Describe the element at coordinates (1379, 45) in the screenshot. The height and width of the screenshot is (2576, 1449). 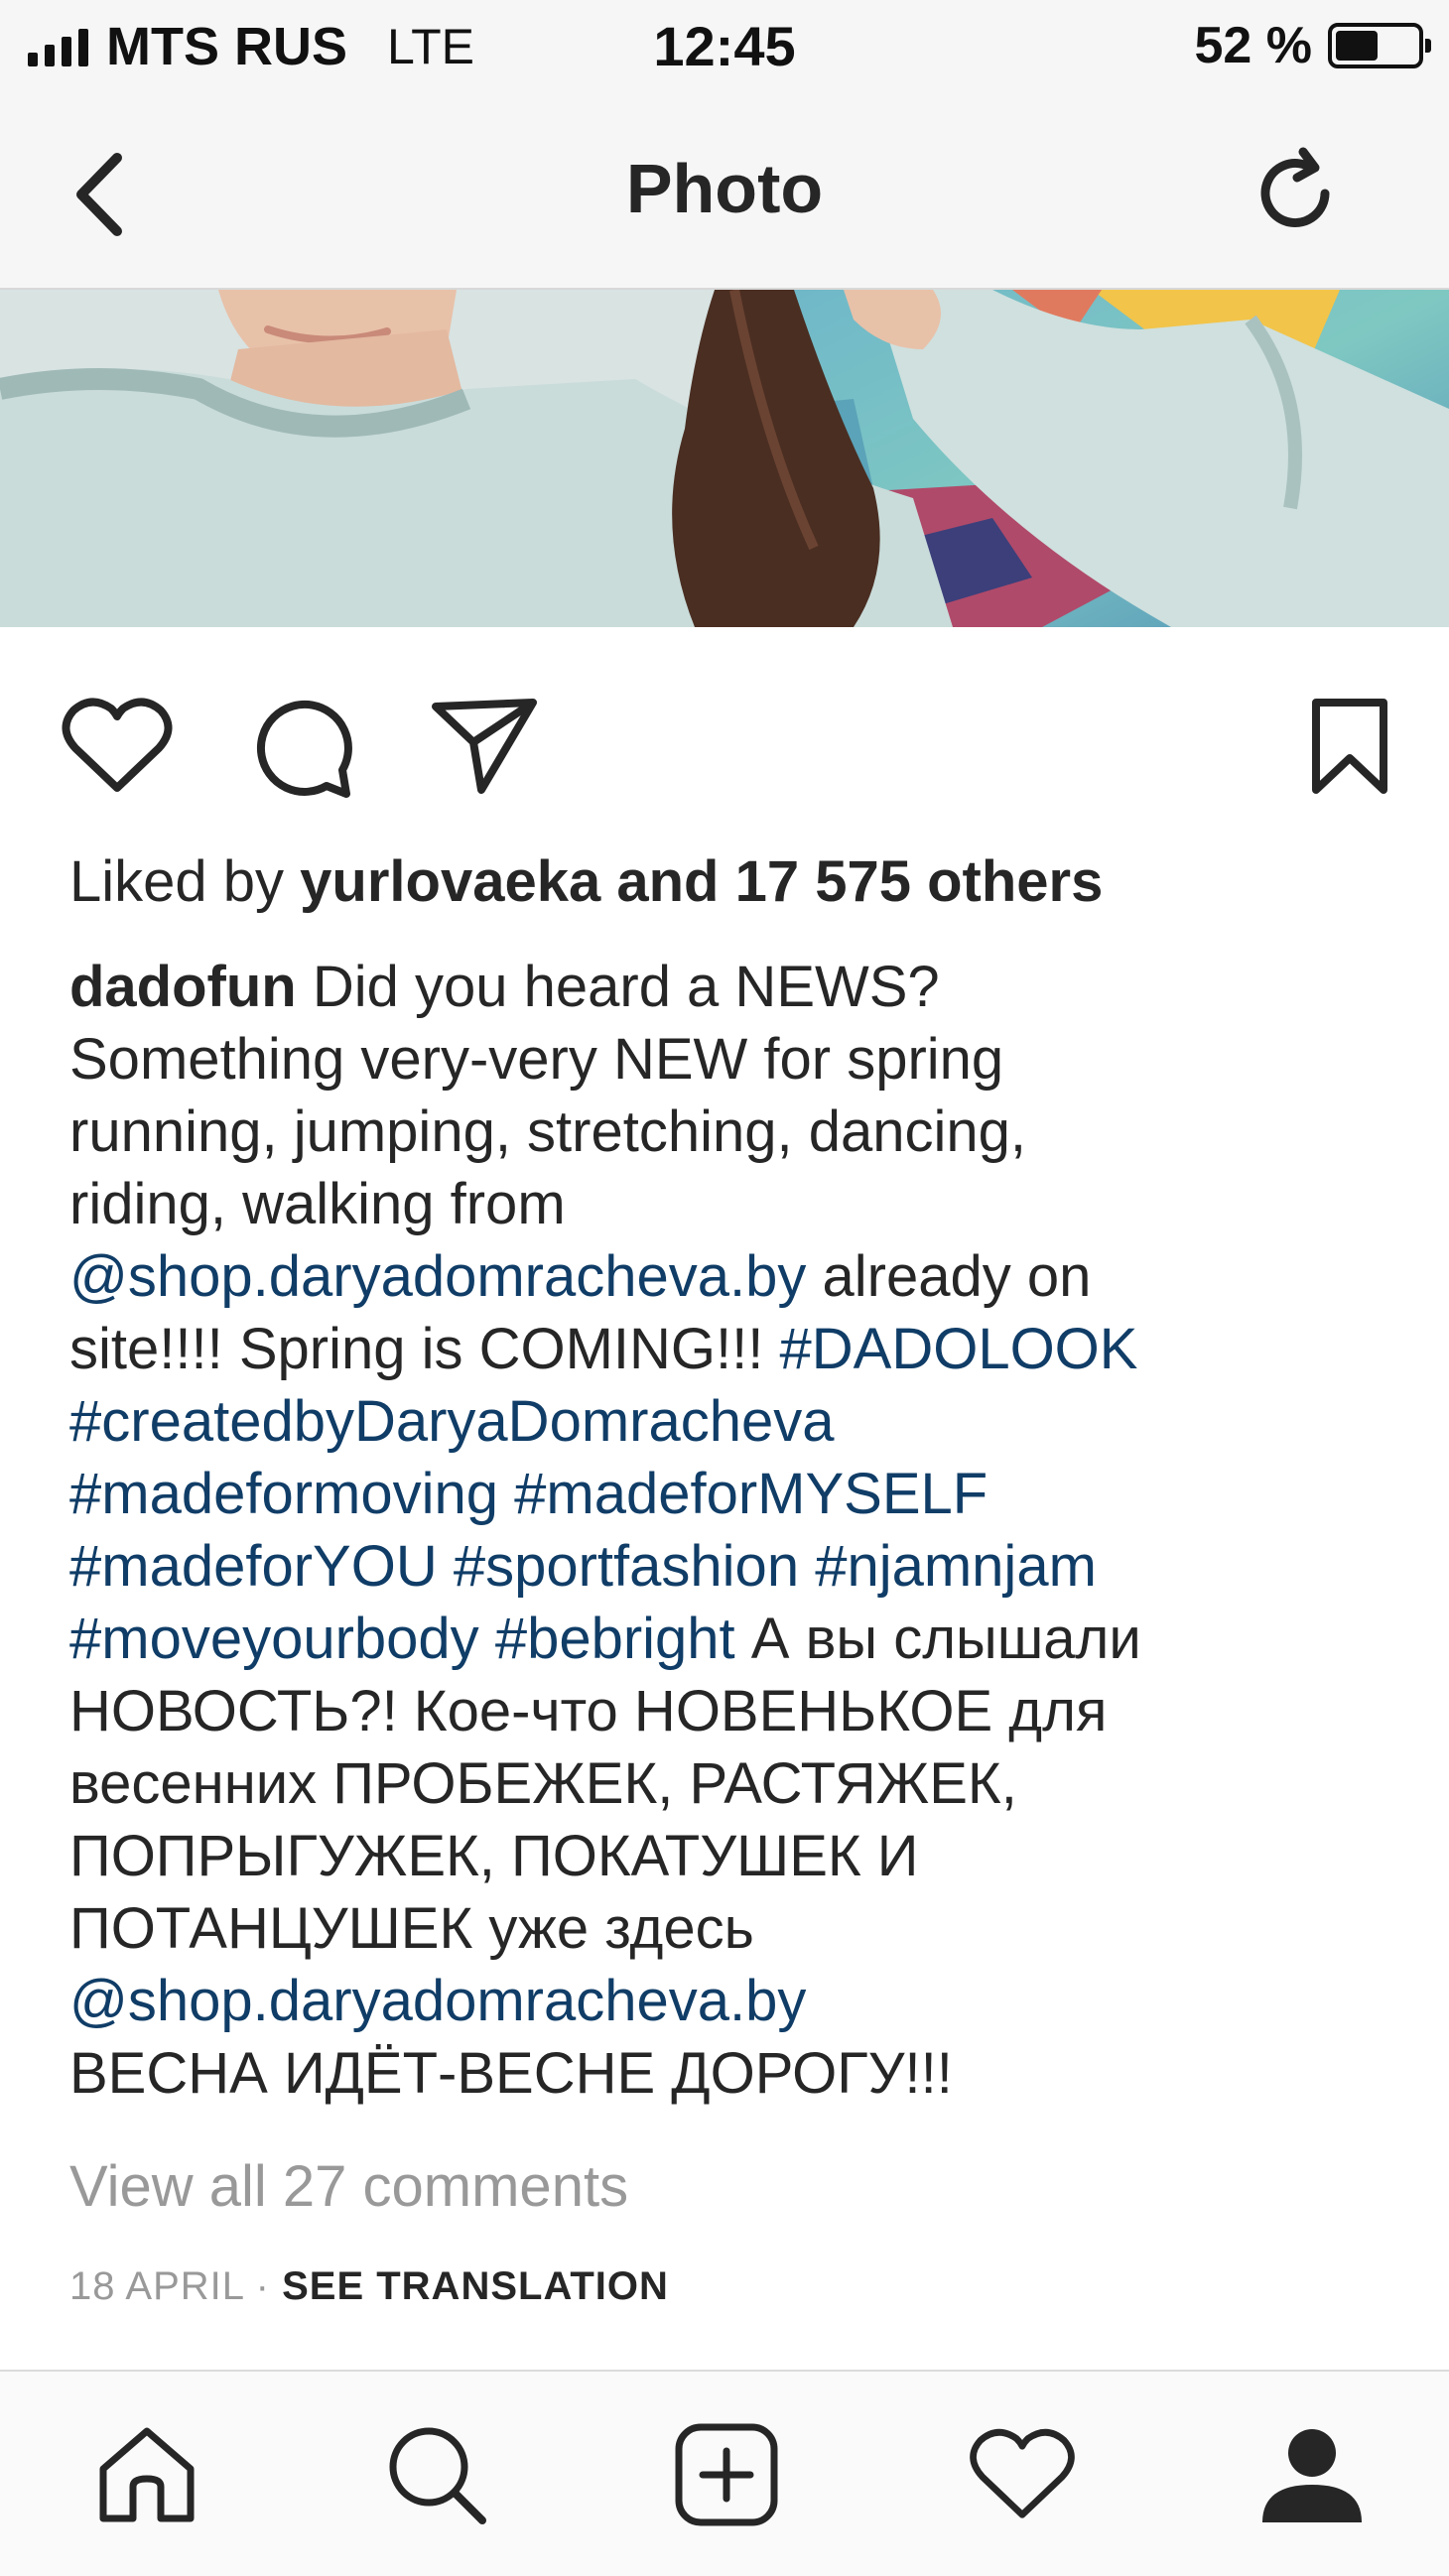
I see `battery-icon` at that location.